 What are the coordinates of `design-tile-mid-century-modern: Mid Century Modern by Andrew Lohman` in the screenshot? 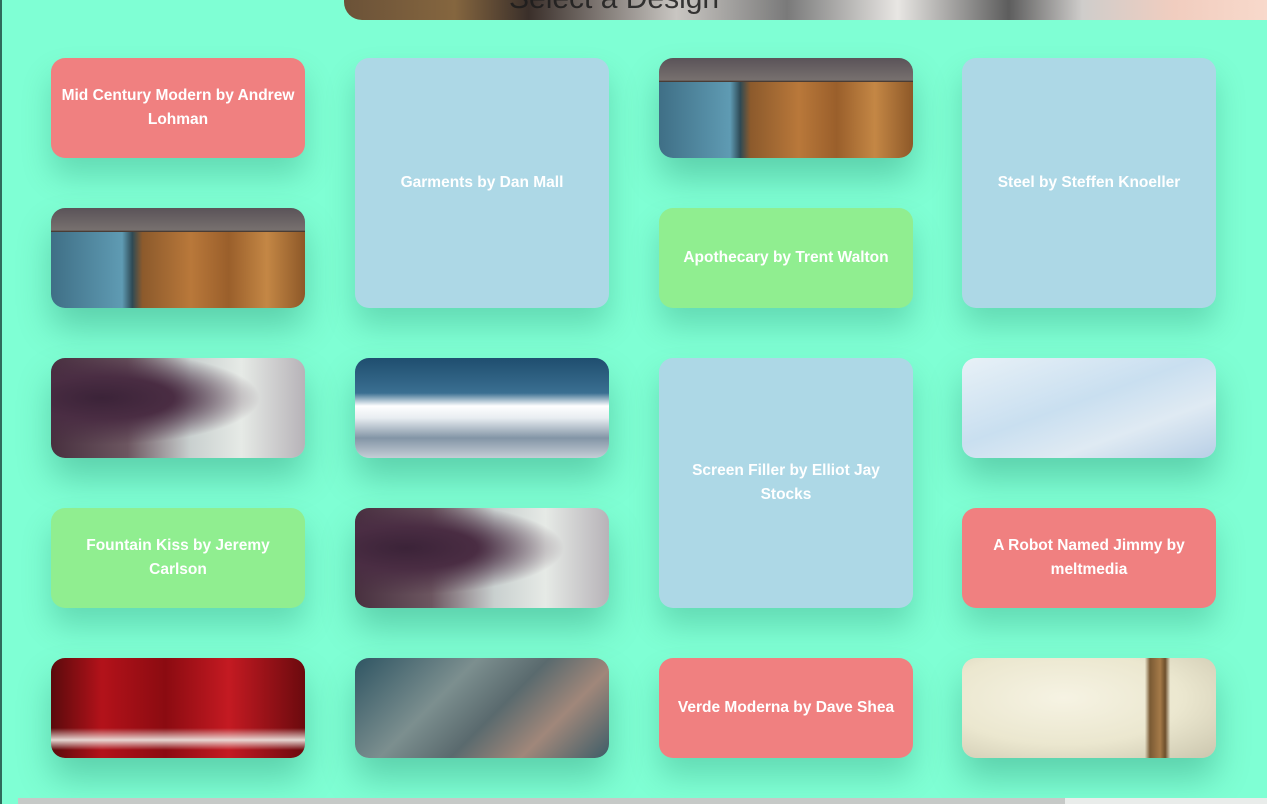 It's located at (178, 108).